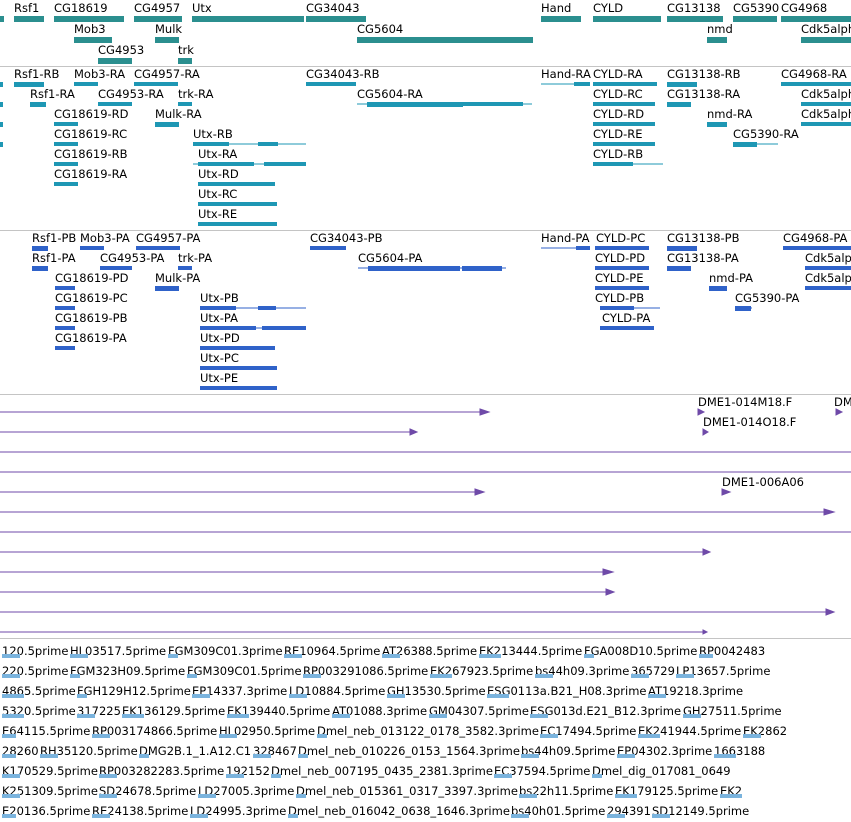  What do you see at coordinates (618, 114) in the screenshot?
I see `transcript-label: CYLD-RD` at bounding box center [618, 114].